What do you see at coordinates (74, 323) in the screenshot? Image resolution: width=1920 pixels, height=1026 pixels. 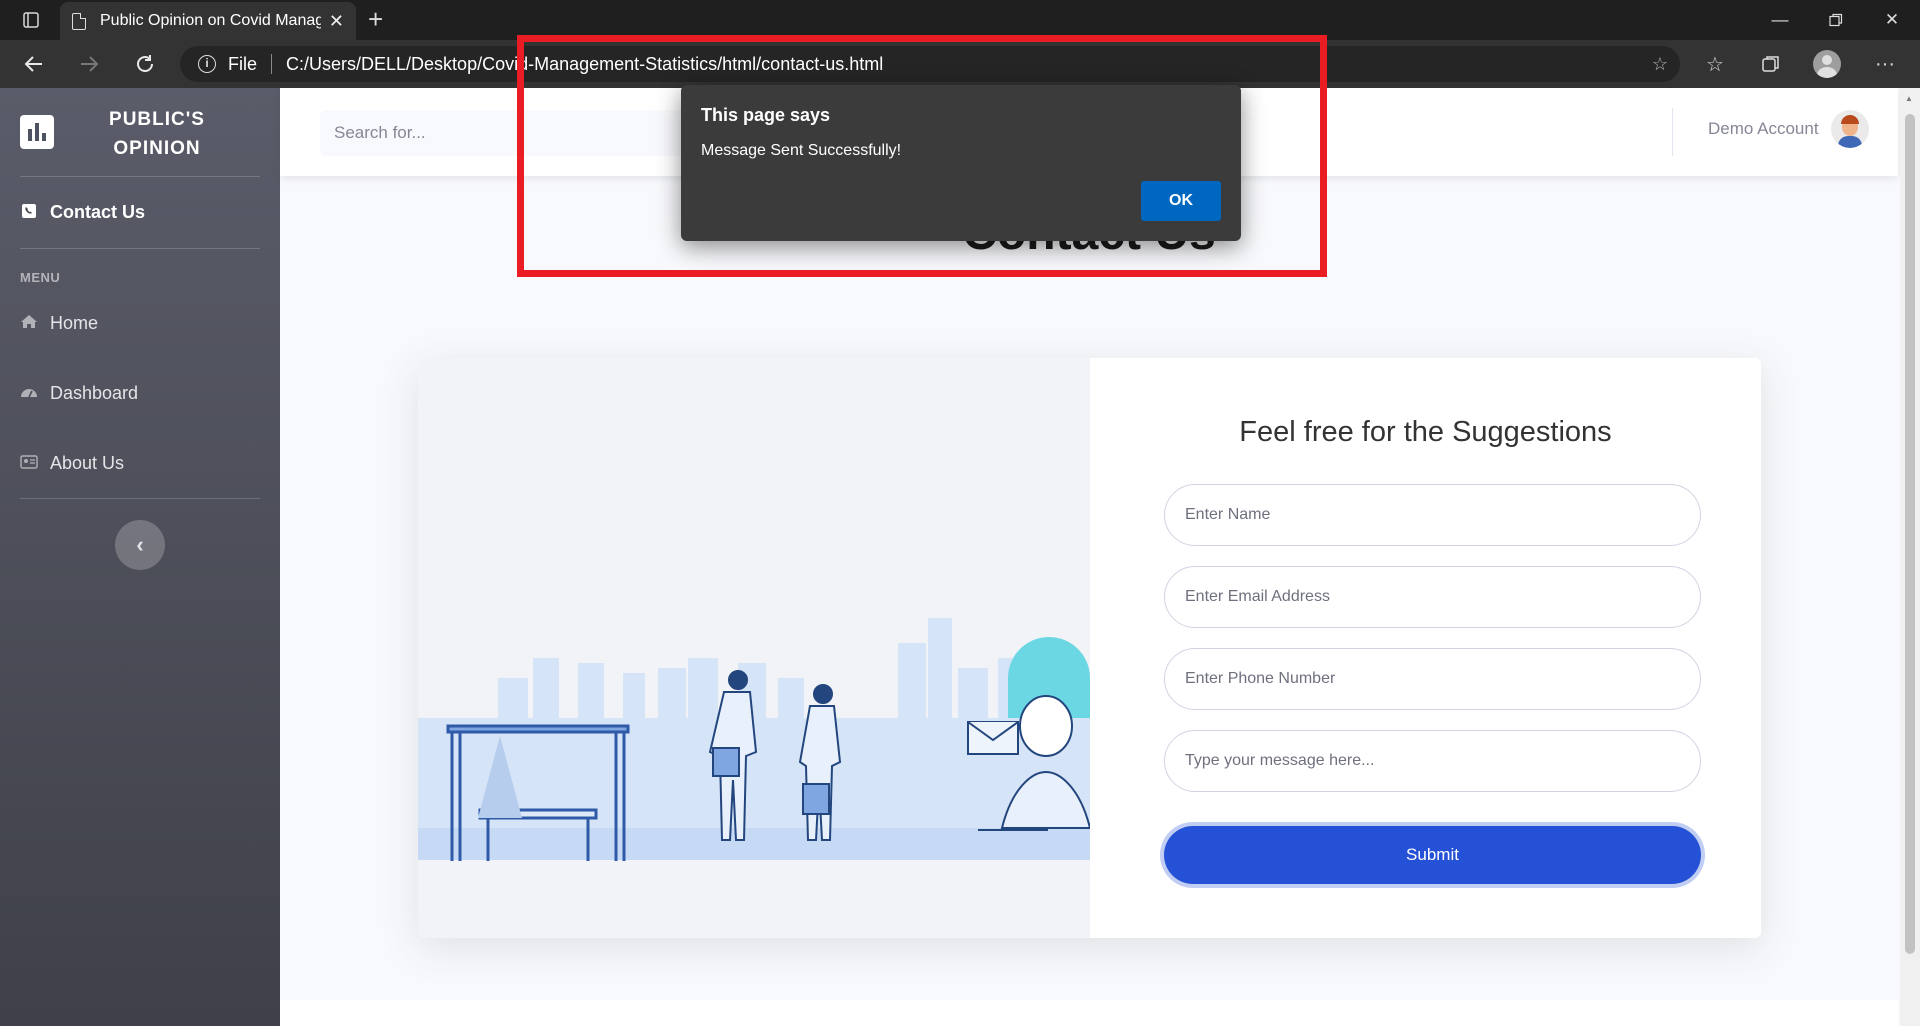 I see `sidebar-item-label: Home` at bounding box center [74, 323].